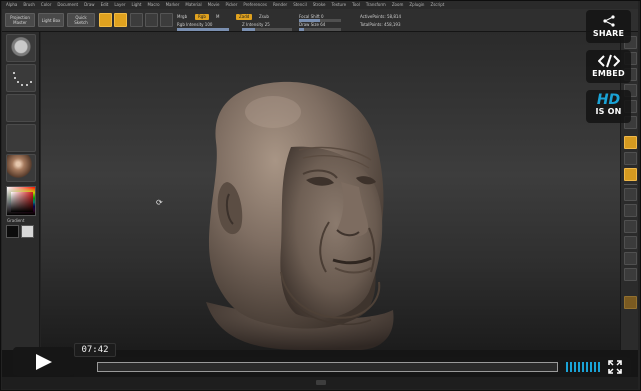 The image size is (641, 391). Describe the element at coordinates (267, 29) in the screenshot. I see `z-intensity-slider` at that location.